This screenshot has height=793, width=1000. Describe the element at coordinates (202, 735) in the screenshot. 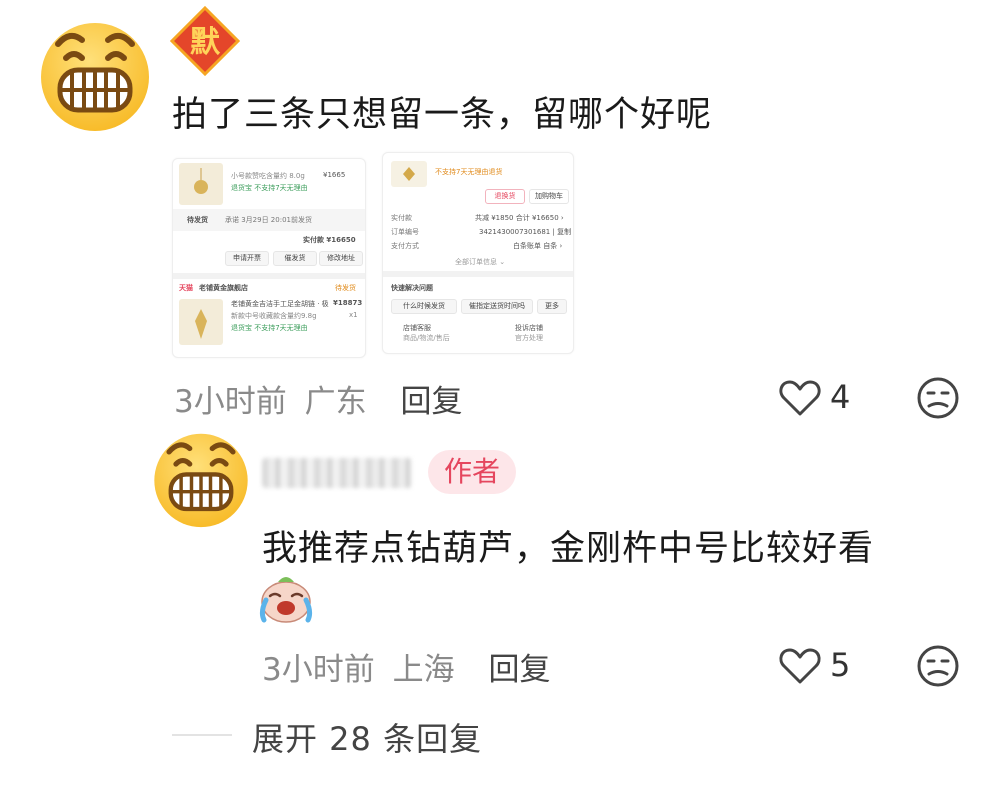

I see `expand-divider` at that location.